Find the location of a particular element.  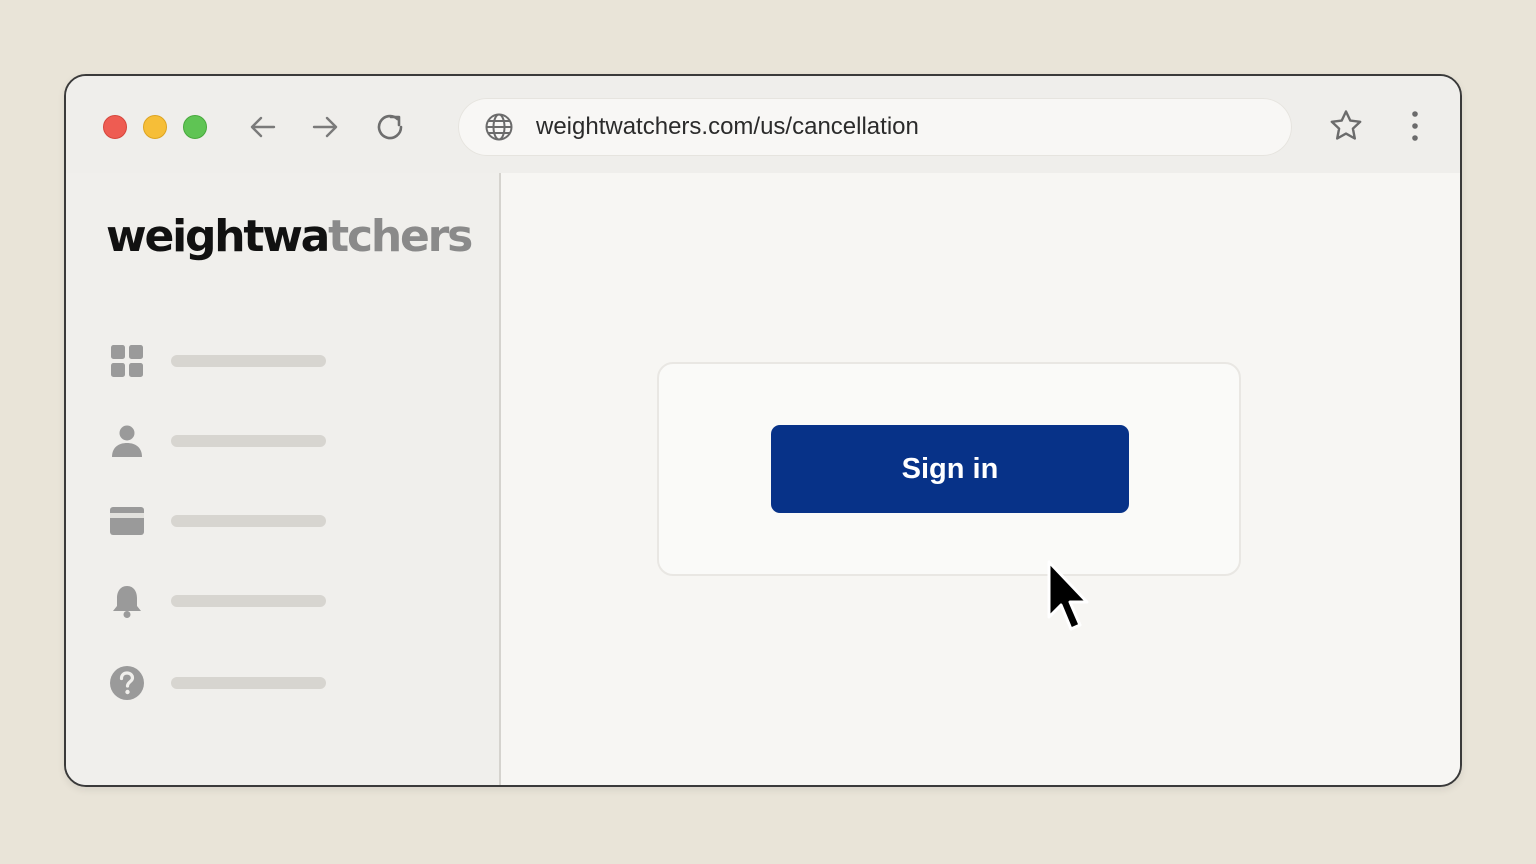

signin-card: Sign in is located at coordinates (949, 469).